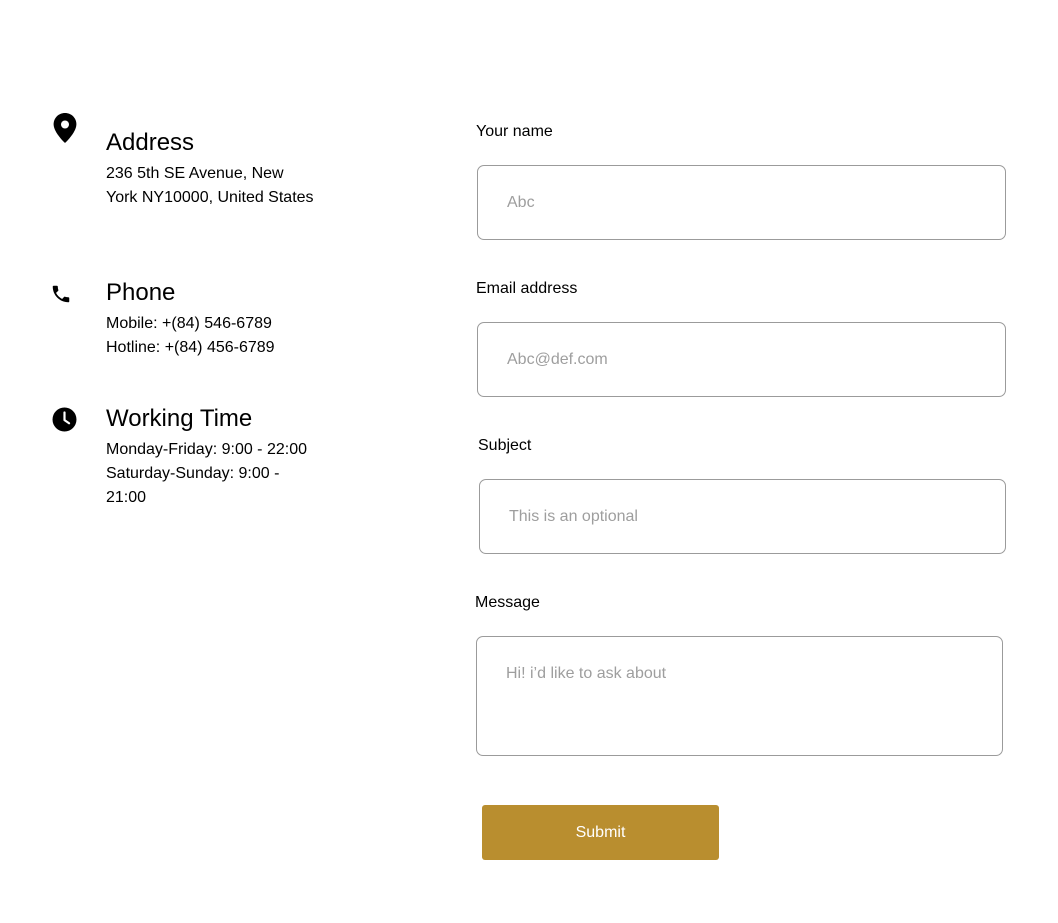  Describe the element at coordinates (527, 288) in the screenshot. I see `email-label: Email address` at that location.